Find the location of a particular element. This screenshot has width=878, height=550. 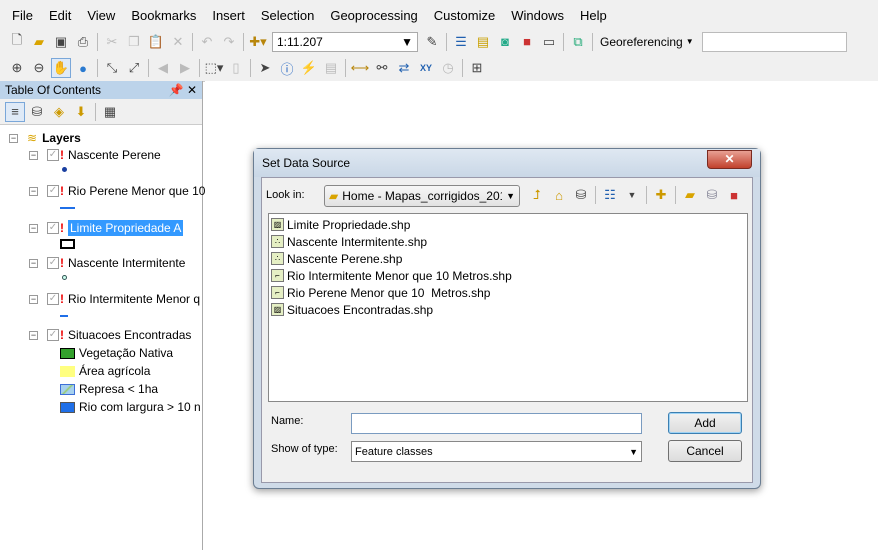

list-by-selection-icon: ⬇ is located at coordinates (81, 112).